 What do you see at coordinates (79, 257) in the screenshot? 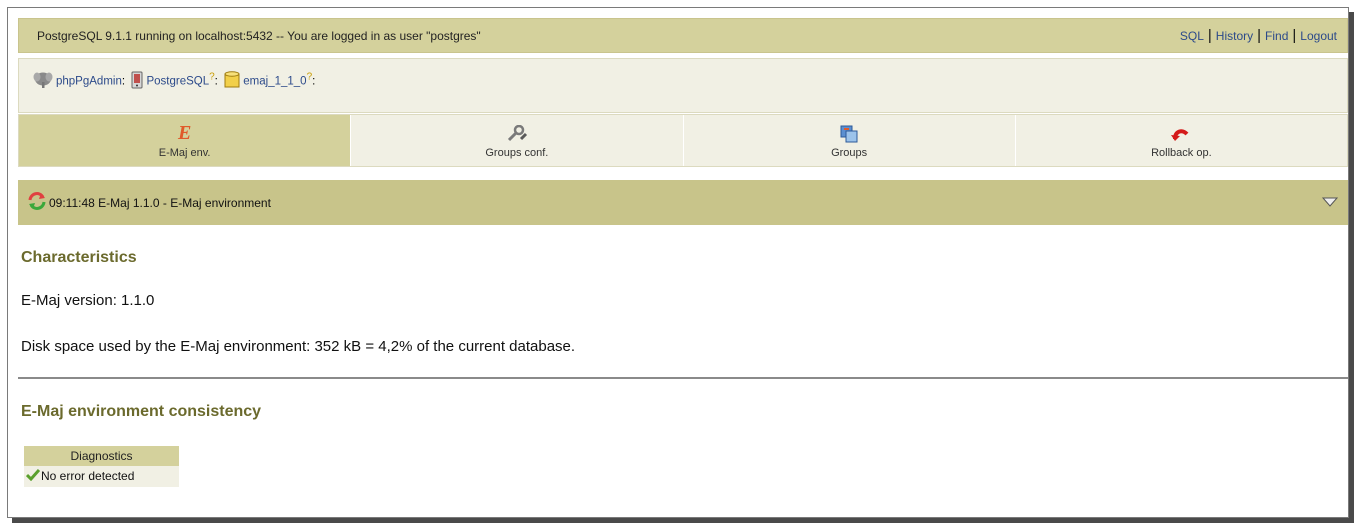
I see `characteristics-heading: Characteristics` at bounding box center [79, 257].